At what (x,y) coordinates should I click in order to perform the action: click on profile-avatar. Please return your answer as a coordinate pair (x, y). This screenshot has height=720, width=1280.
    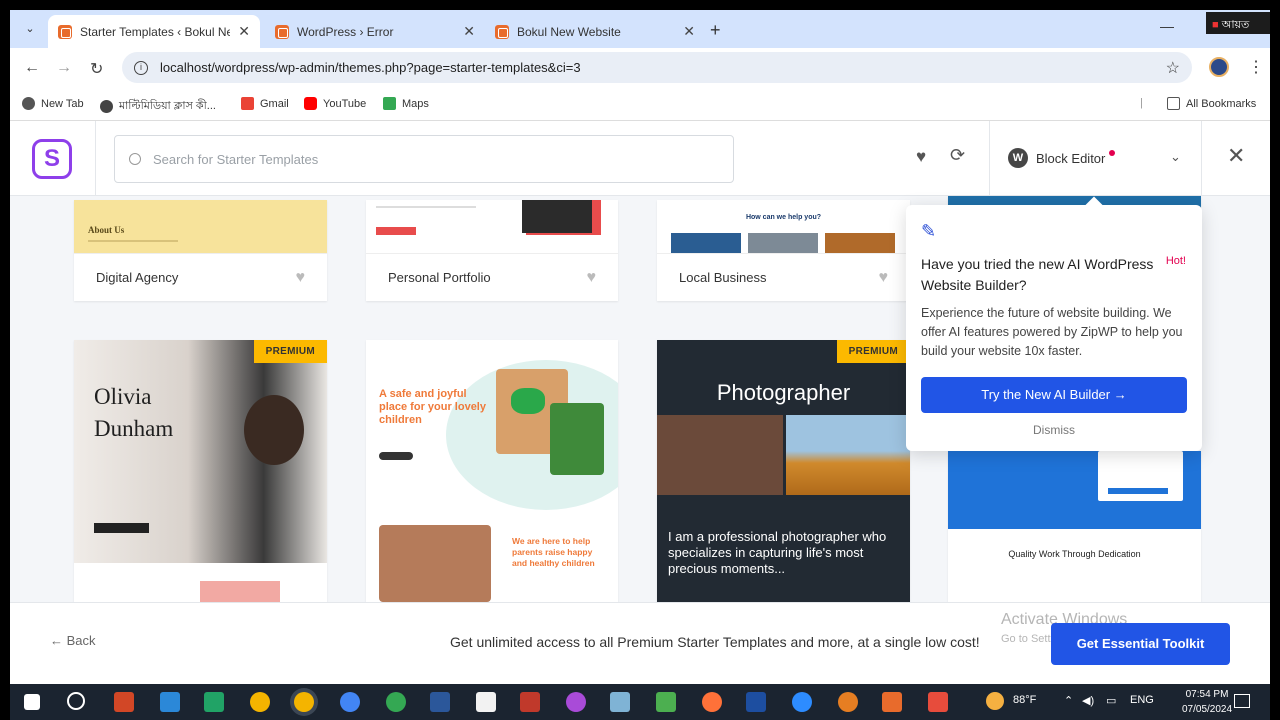
    Looking at the image, I should click on (1219, 67).